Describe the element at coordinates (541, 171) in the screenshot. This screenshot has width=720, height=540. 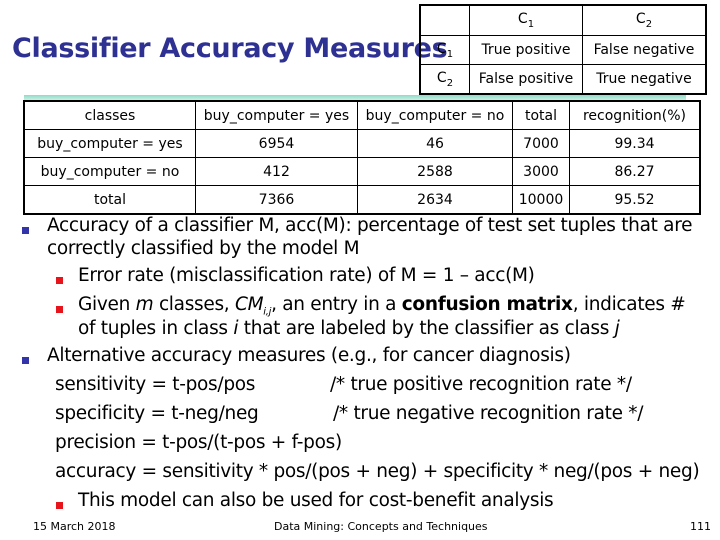
I see `accuracy-table-cell: 3000` at that location.